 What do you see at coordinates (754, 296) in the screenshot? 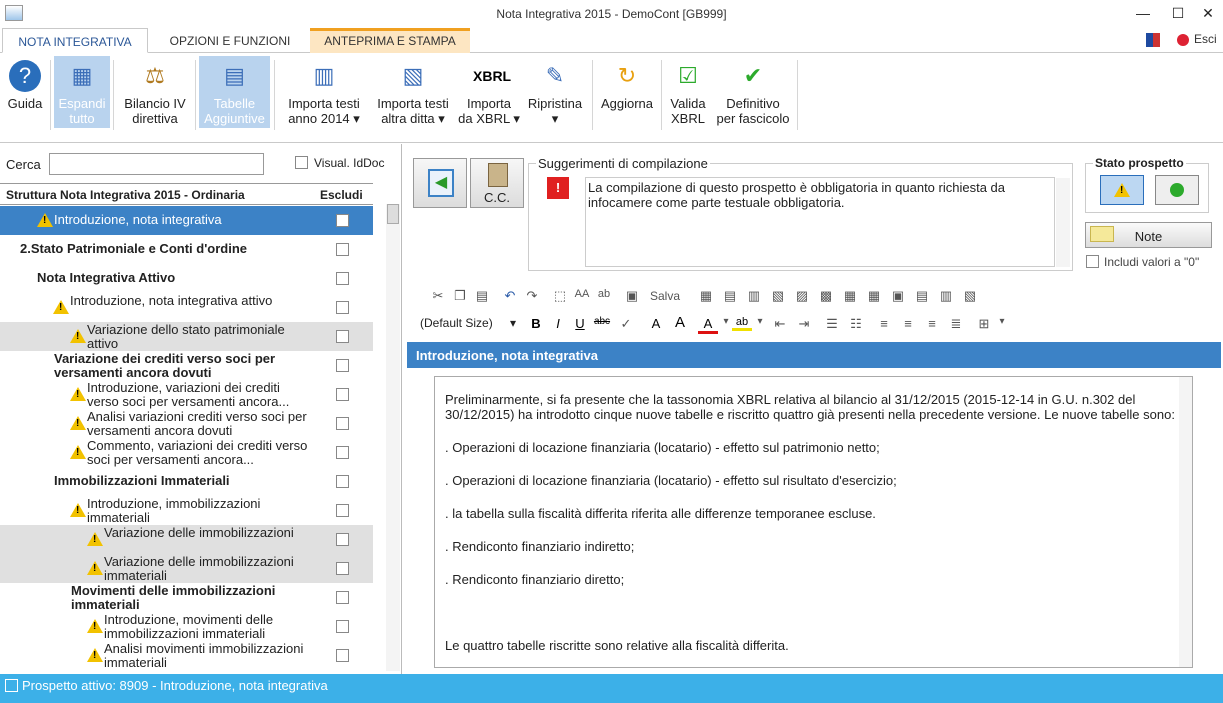
I see `cell-properties-icon: ▥` at bounding box center [754, 296].